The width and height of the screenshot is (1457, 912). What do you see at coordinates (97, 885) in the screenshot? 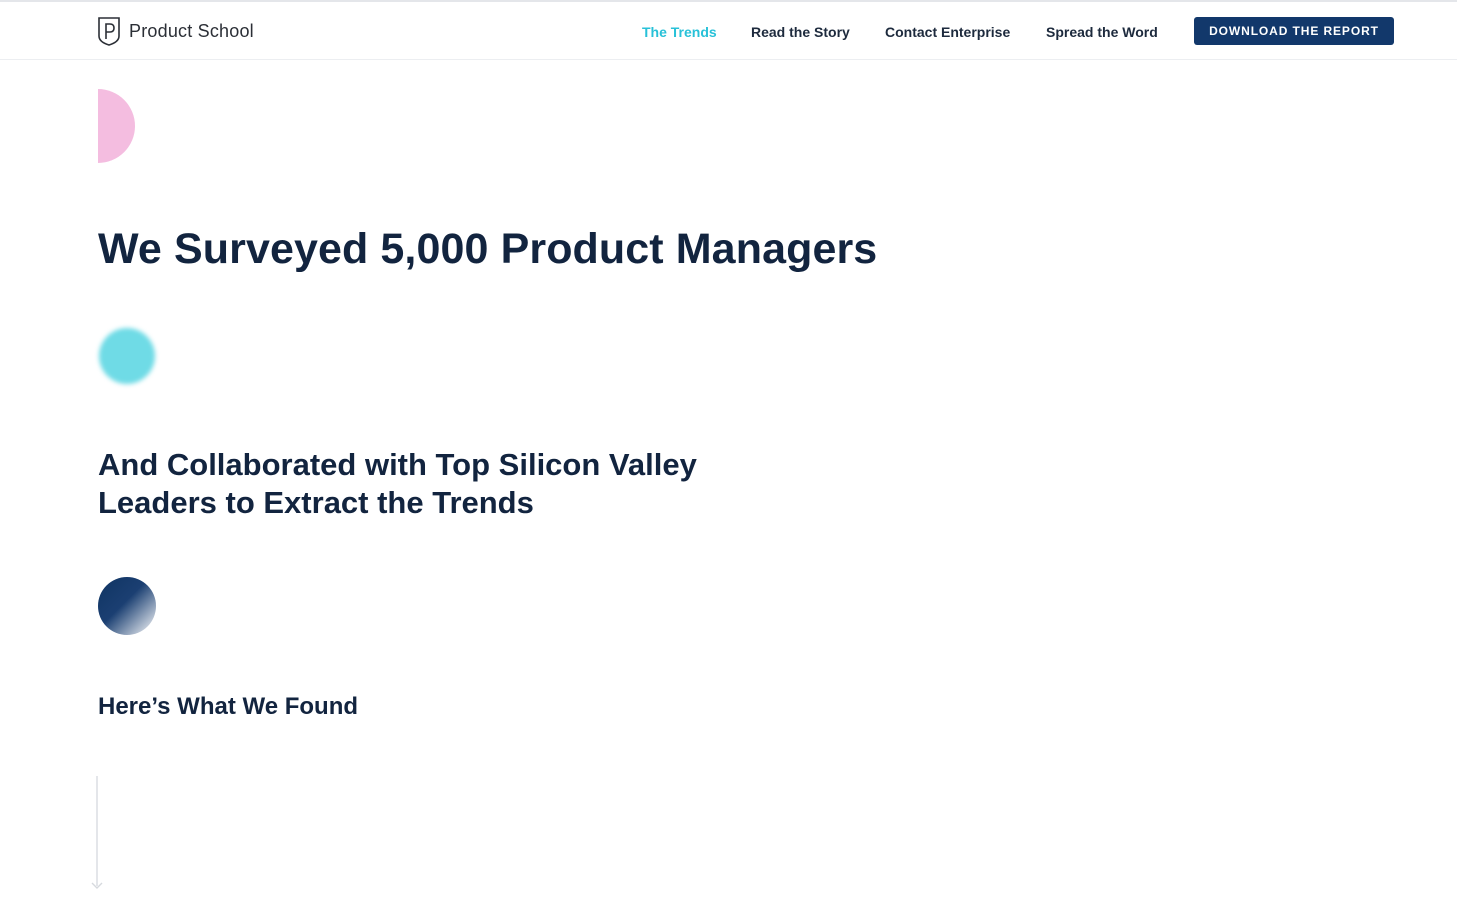
I see `arrow-down-icon` at bounding box center [97, 885].